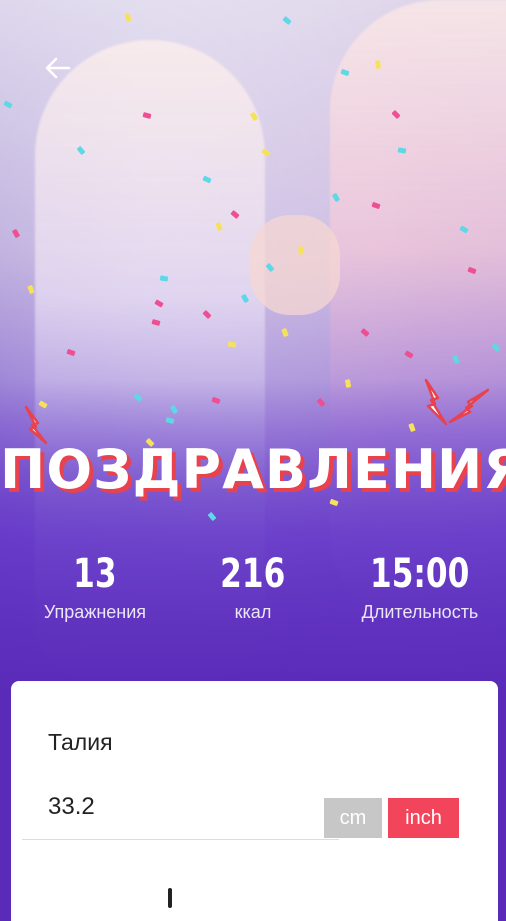 The height and width of the screenshot is (921, 506). What do you see at coordinates (253, 469) in the screenshot?
I see `congratulations-title: ПОЗДРАВЛЕНИЯ` at bounding box center [253, 469].